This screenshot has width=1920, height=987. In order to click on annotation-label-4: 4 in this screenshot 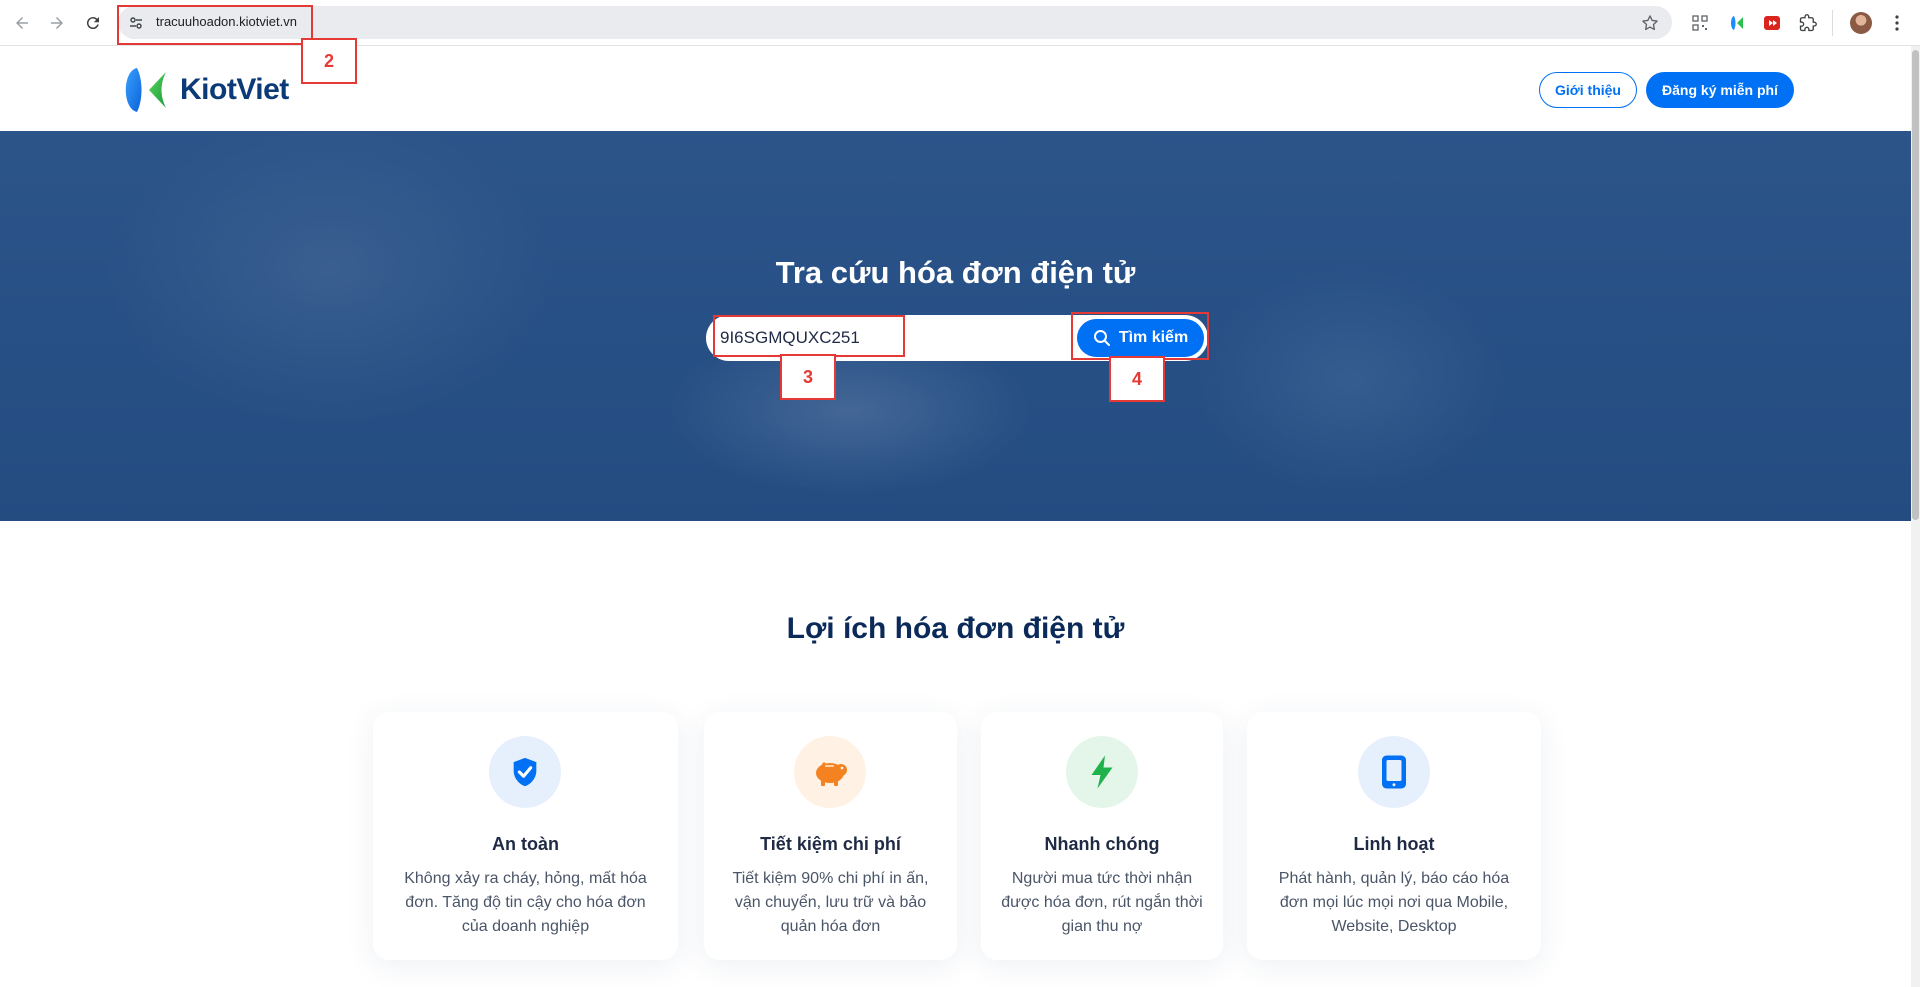, I will do `click(1137, 379)`.